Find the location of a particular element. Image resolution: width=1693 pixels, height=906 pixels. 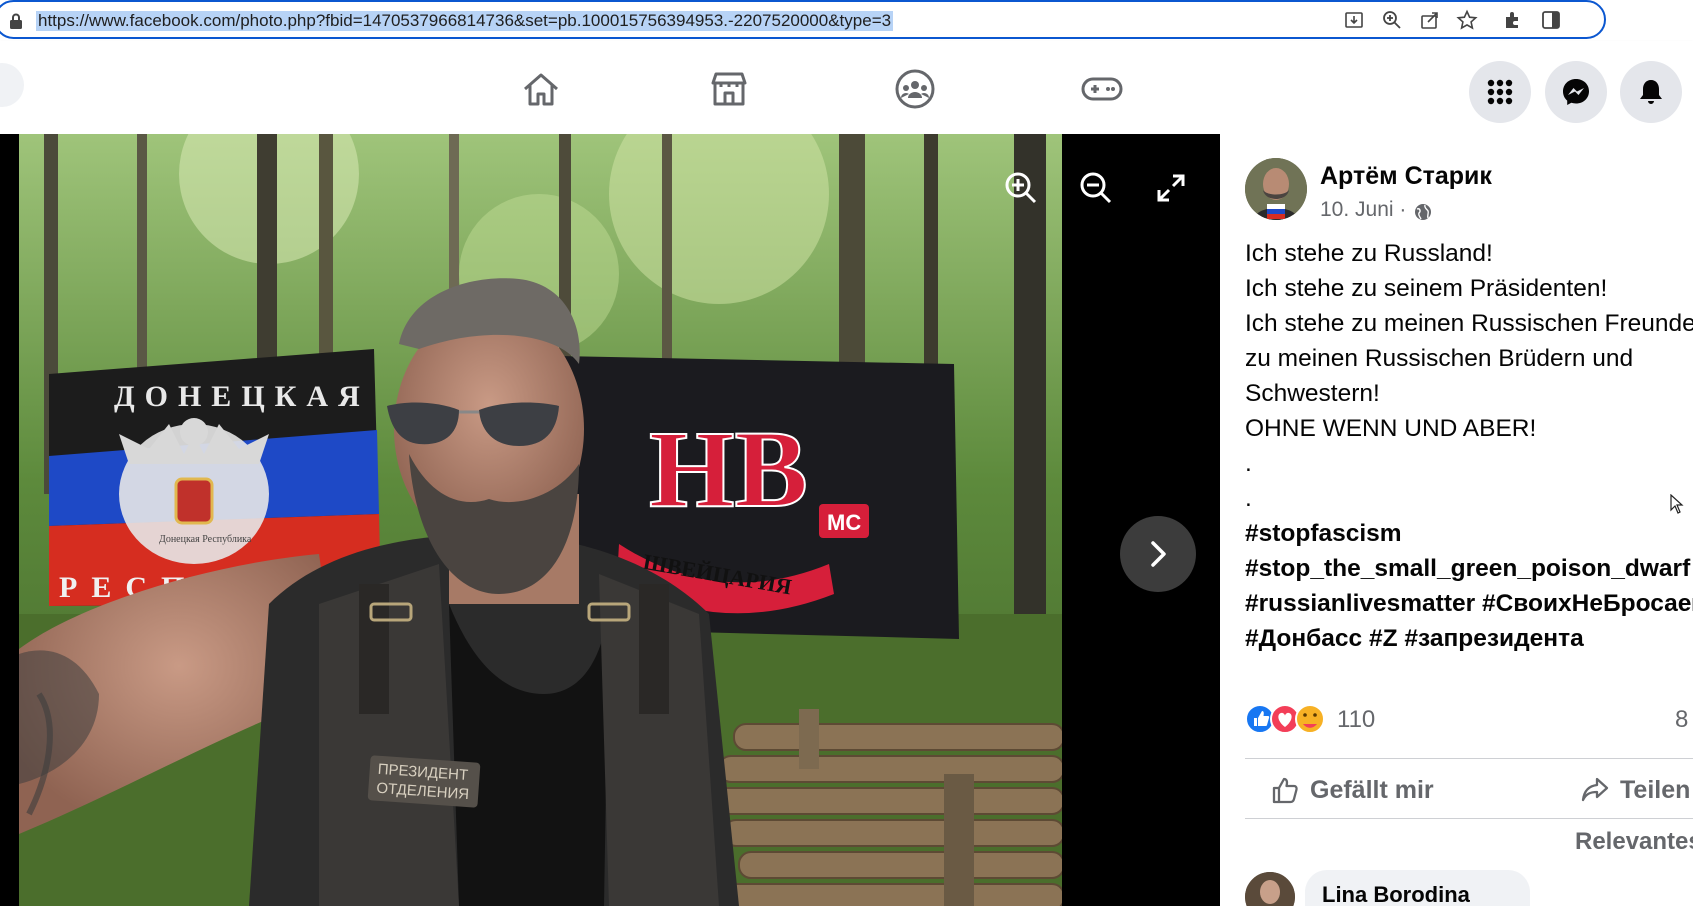

back-button is located at coordinates (12, 85).